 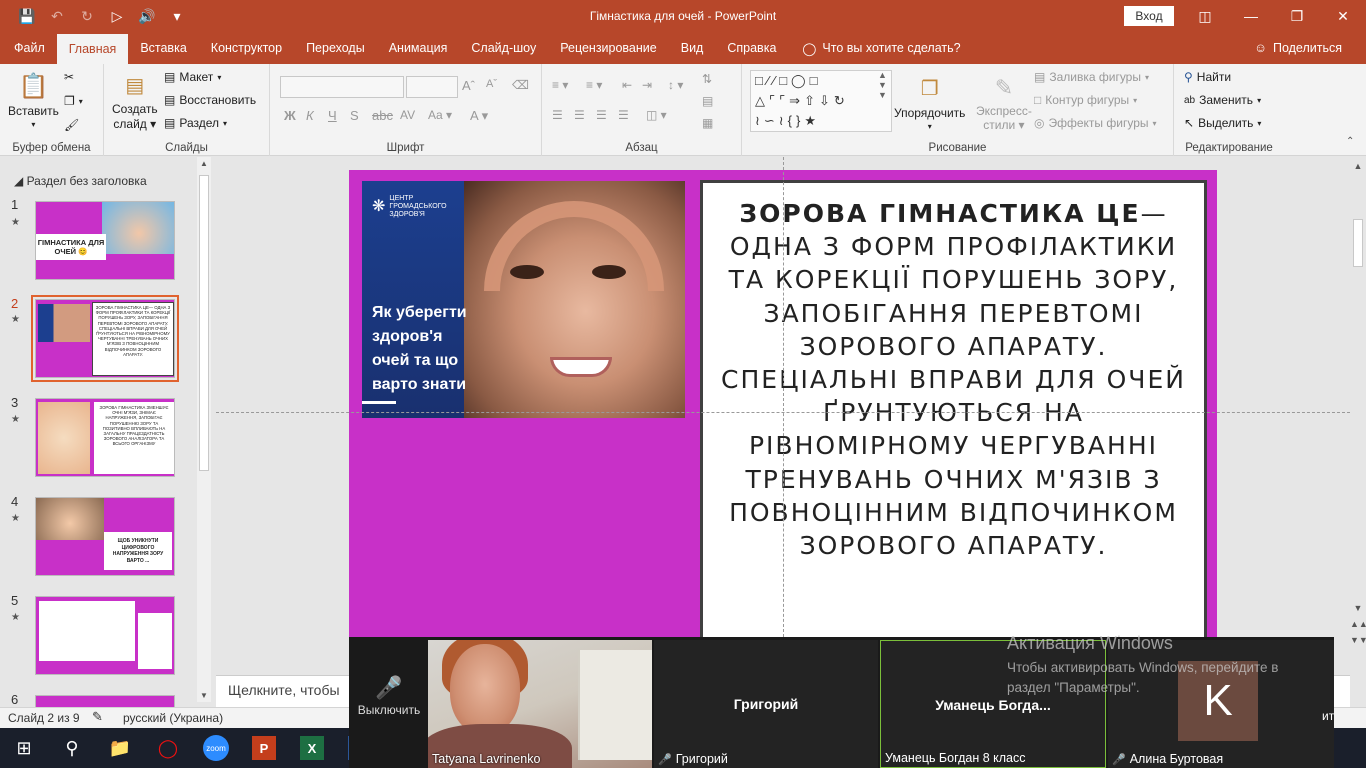 What do you see at coordinates (560, 85) in the screenshot?
I see `bullets-icon: ≡ ▾` at bounding box center [560, 85].